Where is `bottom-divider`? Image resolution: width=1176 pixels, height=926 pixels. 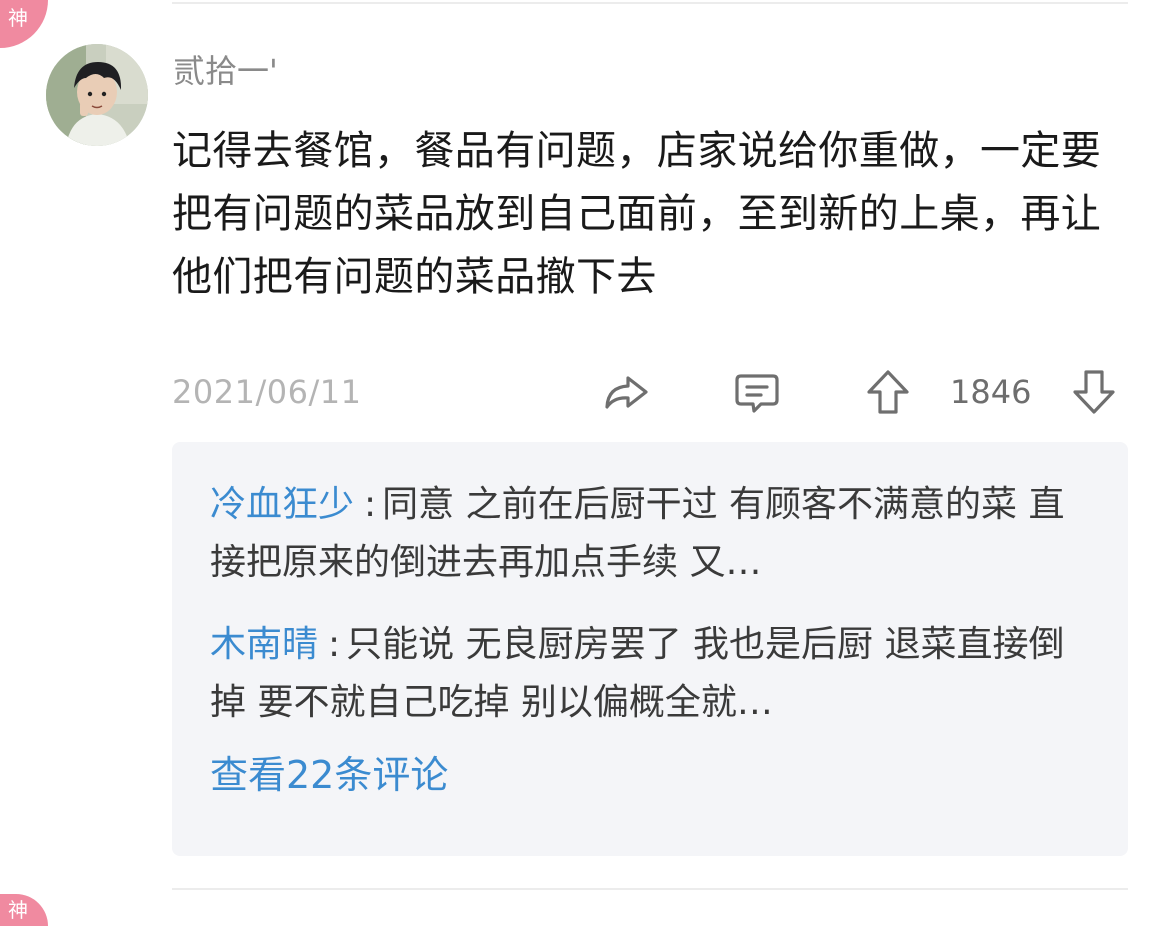
bottom-divider is located at coordinates (650, 889).